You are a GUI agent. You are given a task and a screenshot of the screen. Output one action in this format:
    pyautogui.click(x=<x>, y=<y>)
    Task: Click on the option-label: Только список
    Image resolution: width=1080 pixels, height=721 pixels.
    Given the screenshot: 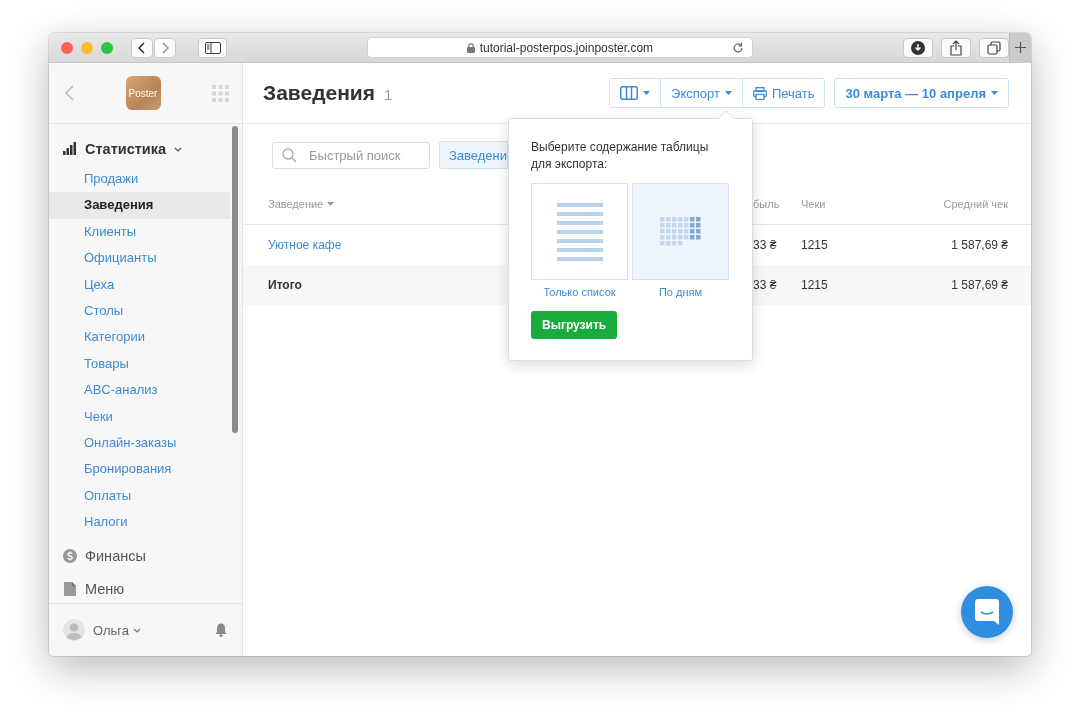 What is the action you would take?
    pyautogui.click(x=579, y=292)
    